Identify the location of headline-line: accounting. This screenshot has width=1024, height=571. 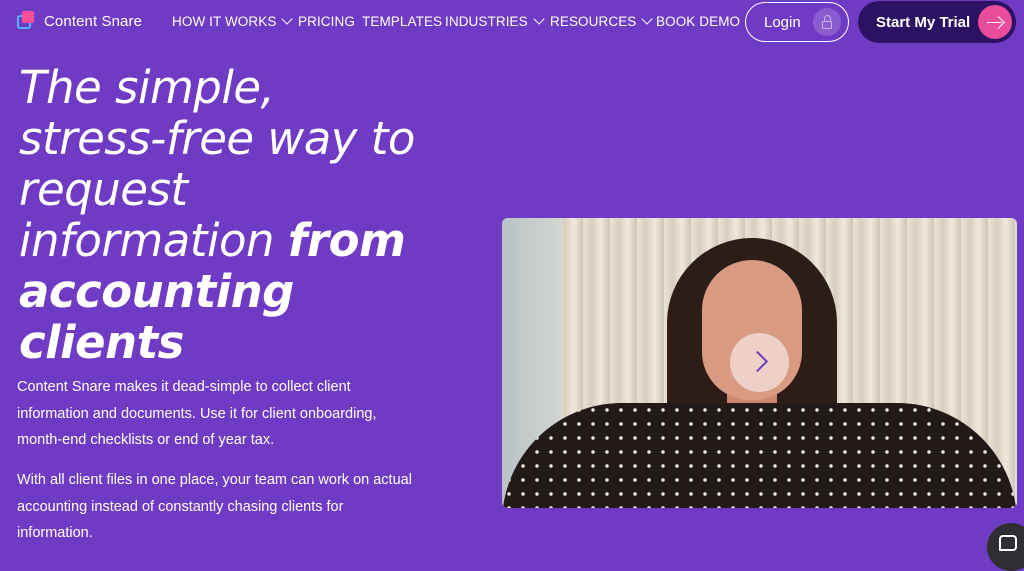
(249, 291).